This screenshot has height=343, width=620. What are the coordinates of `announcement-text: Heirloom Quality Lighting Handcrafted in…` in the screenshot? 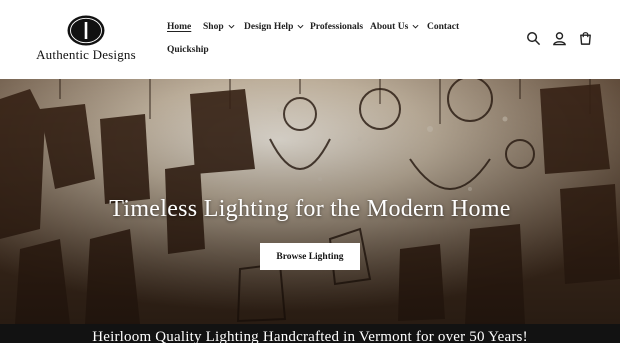 It's located at (310, 336).